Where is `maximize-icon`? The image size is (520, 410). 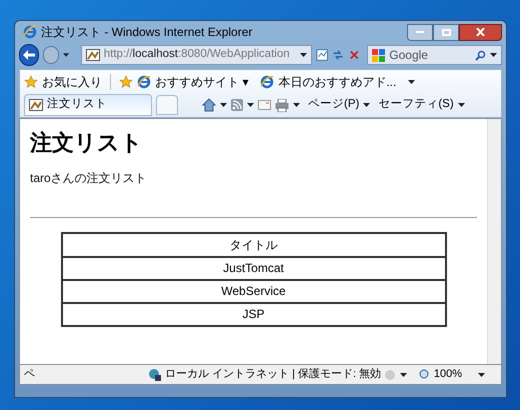
maximize-icon is located at coordinates (446, 32).